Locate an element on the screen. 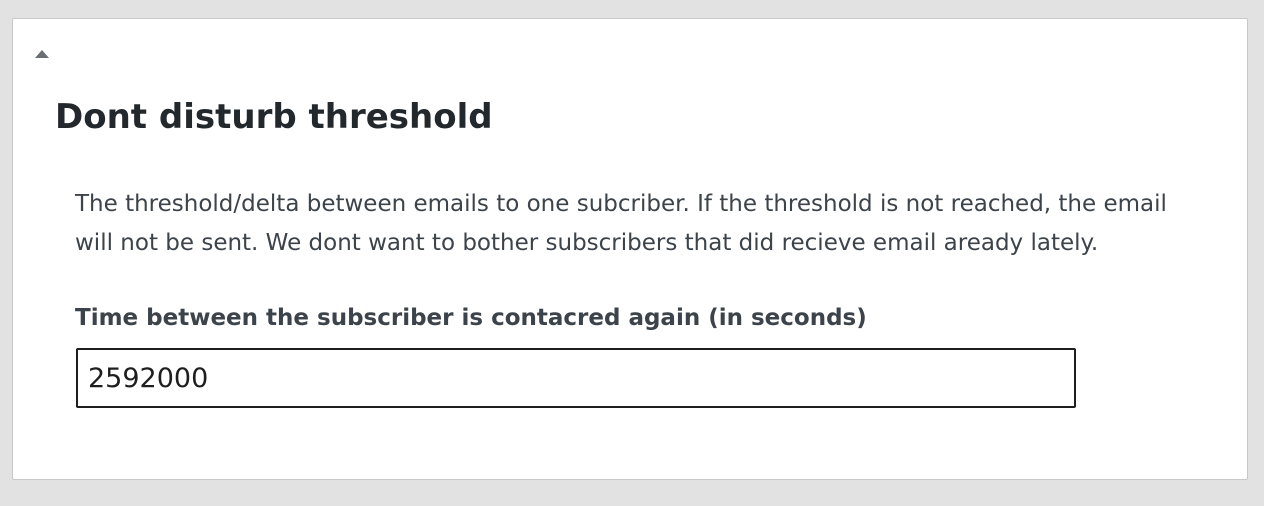 The width and height of the screenshot is (1264, 506). collapse-toggle-button is located at coordinates (42, 54).